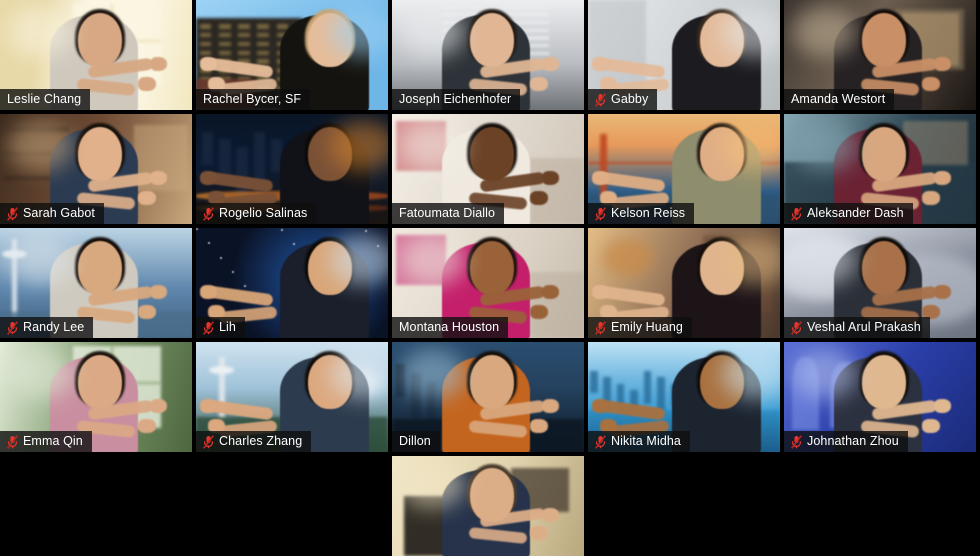 The height and width of the screenshot is (556, 980). I want to click on participant-tile: Kelson Reiss, so click(684, 169).